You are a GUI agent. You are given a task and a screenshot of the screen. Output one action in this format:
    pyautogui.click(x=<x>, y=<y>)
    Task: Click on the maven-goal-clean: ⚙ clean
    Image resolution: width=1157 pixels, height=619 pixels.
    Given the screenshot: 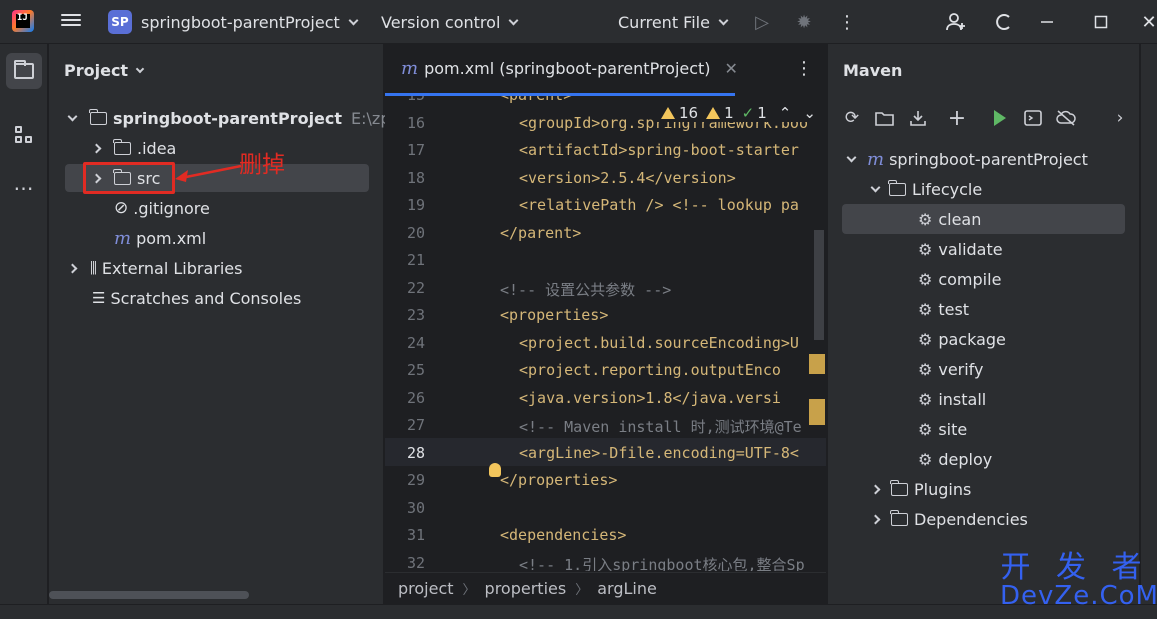 What is the action you would take?
    pyautogui.click(x=949, y=219)
    